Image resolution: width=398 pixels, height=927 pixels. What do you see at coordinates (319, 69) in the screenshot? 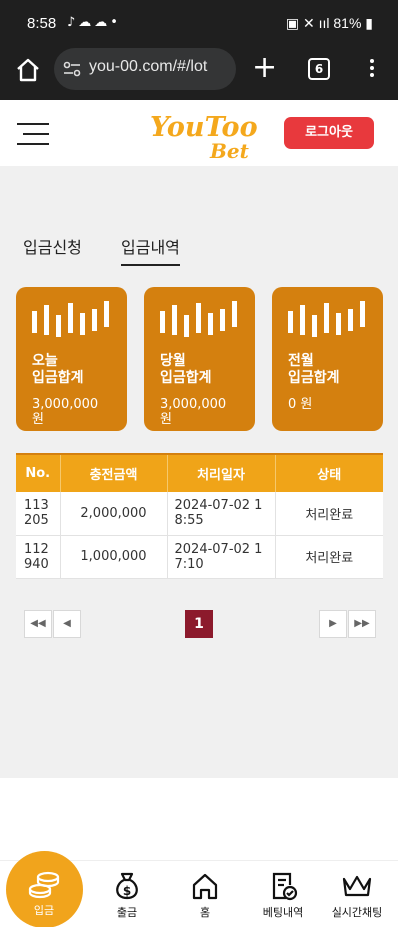
I see `tab-switcher-button: 6` at bounding box center [319, 69].